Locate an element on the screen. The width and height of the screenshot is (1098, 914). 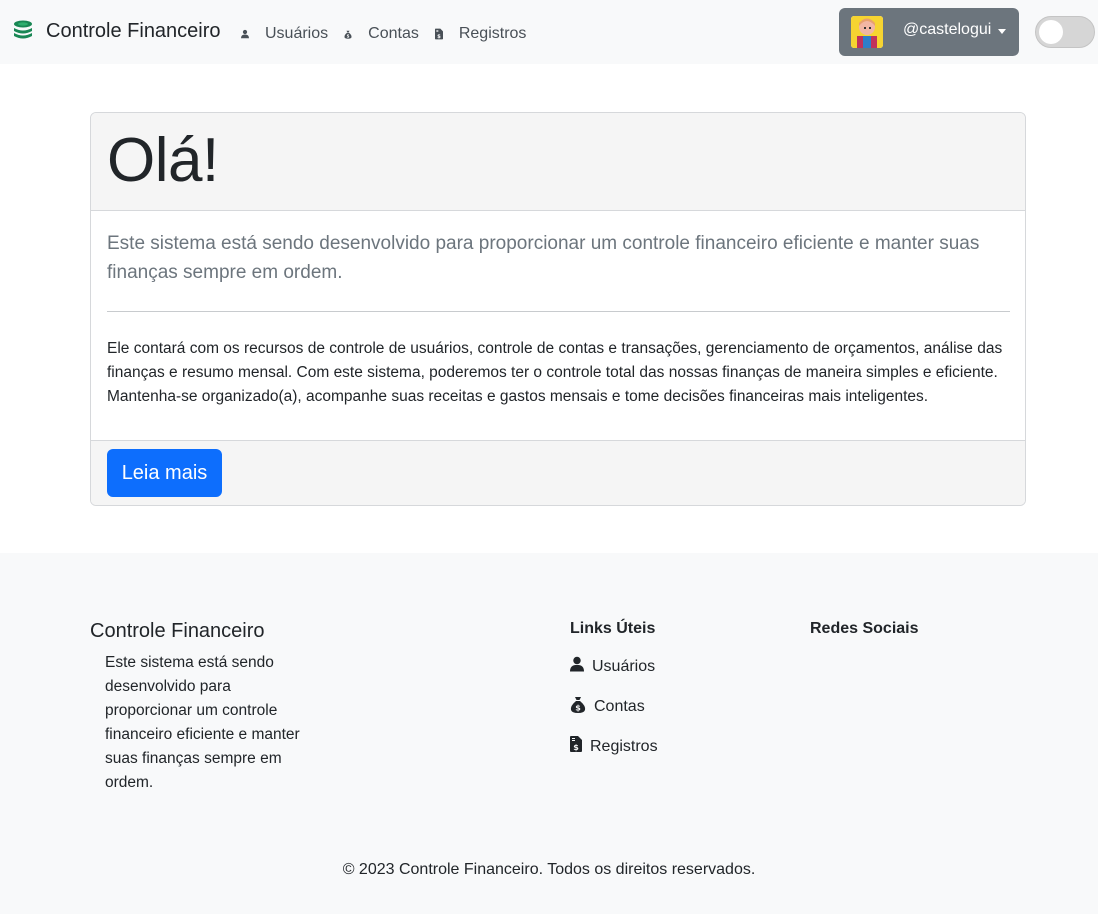
nav-link-label: Registros is located at coordinates (492, 33).